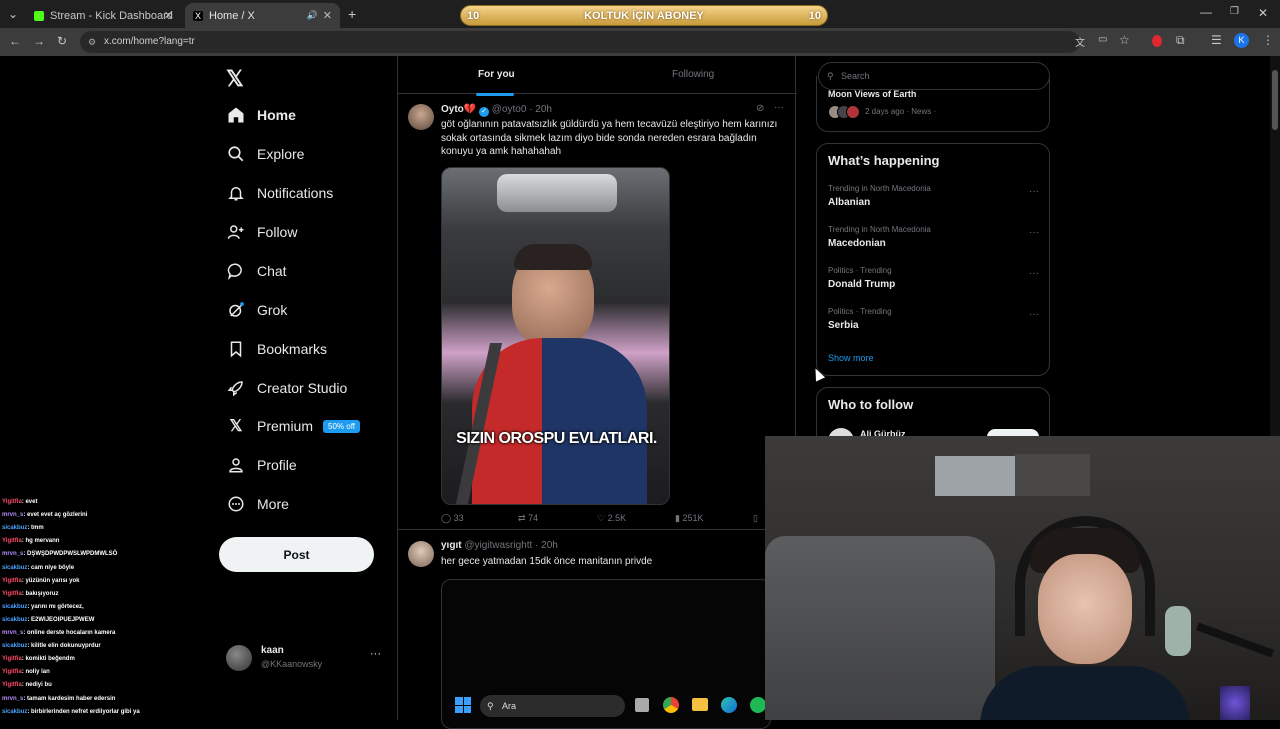  I want to click on back-icon: ←, so click(15, 41).